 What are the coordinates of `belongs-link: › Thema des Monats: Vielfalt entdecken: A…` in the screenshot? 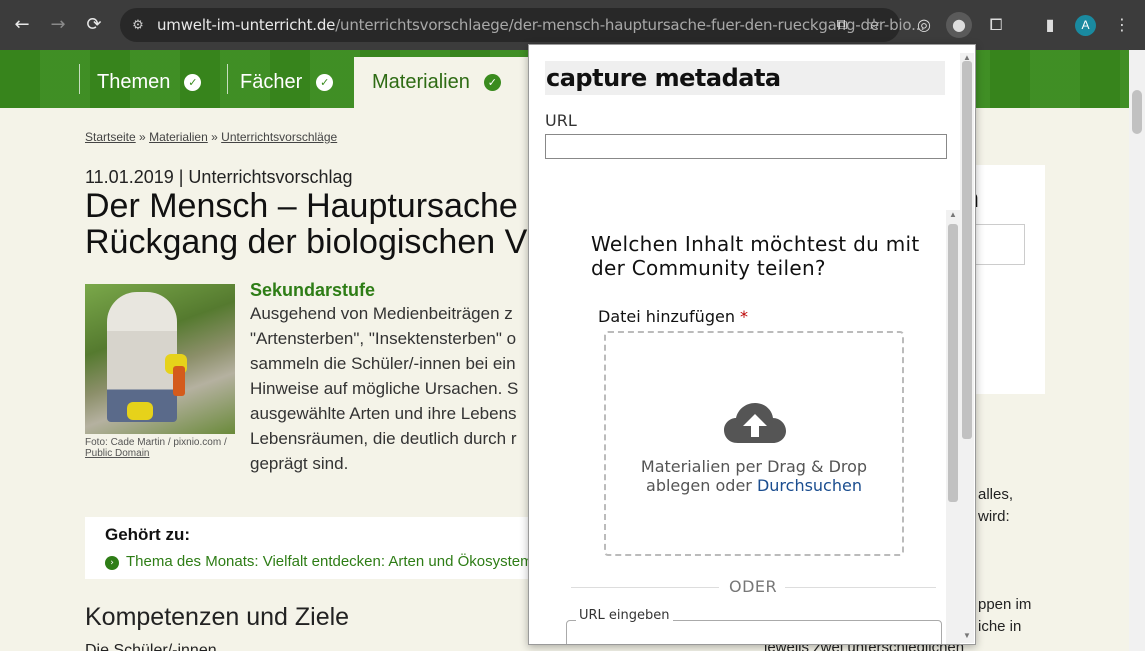 It's located at (319, 561).